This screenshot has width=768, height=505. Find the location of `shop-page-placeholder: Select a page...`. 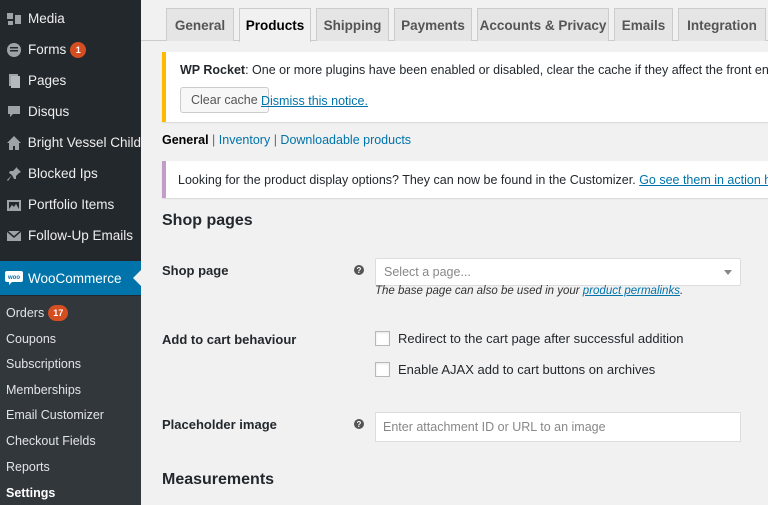

shop-page-placeholder: Select a page... is located at coordinates (427, 272).